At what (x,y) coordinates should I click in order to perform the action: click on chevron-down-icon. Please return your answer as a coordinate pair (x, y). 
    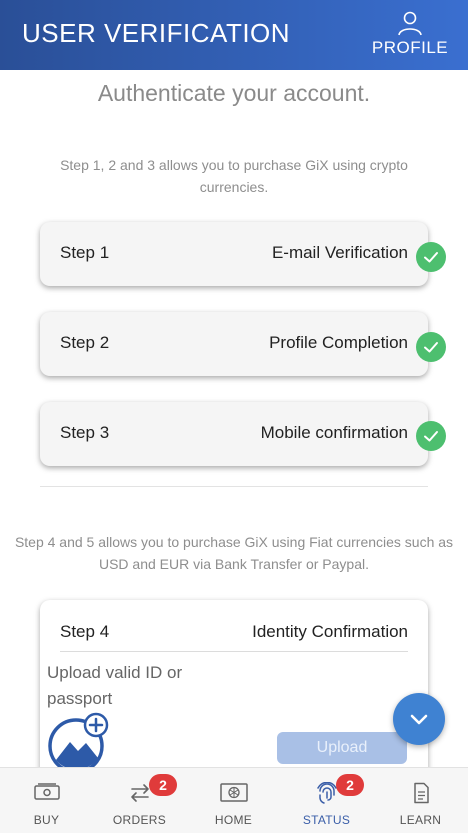
    Looking at the image, I should click on (419, 719).